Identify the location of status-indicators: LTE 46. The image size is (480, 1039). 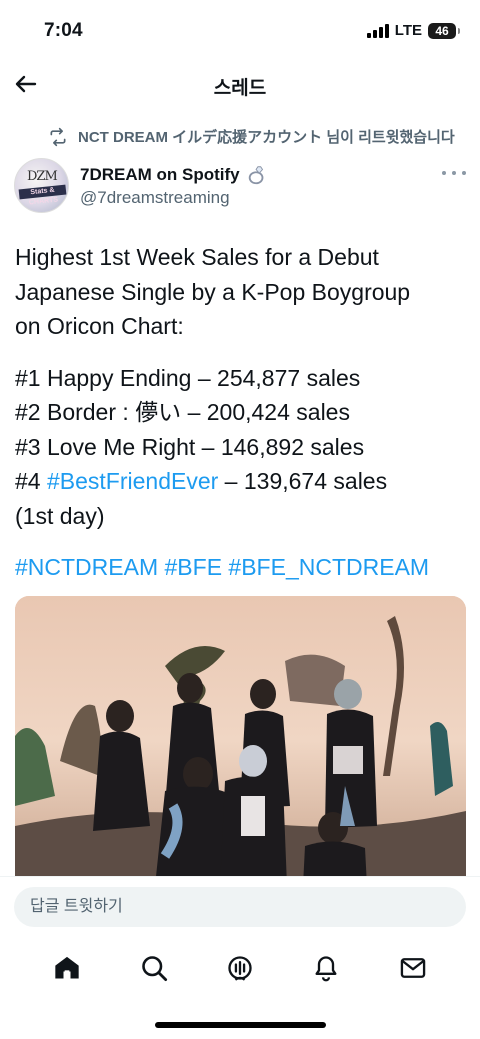
(413, 30).